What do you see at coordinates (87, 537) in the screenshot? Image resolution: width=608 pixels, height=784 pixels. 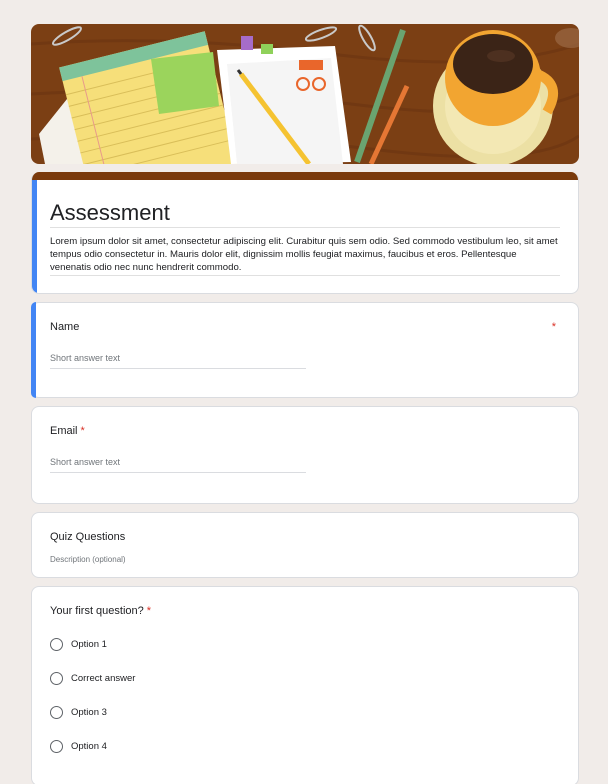 I see `section-title: Quiz Questions` at bounding box center [87, 537].